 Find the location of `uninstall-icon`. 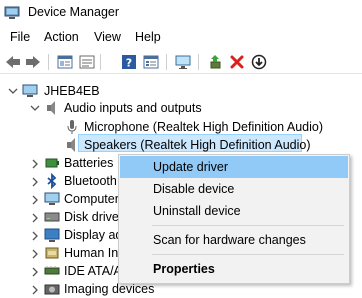

uninstall-icon is located at coordinates (237, 62).